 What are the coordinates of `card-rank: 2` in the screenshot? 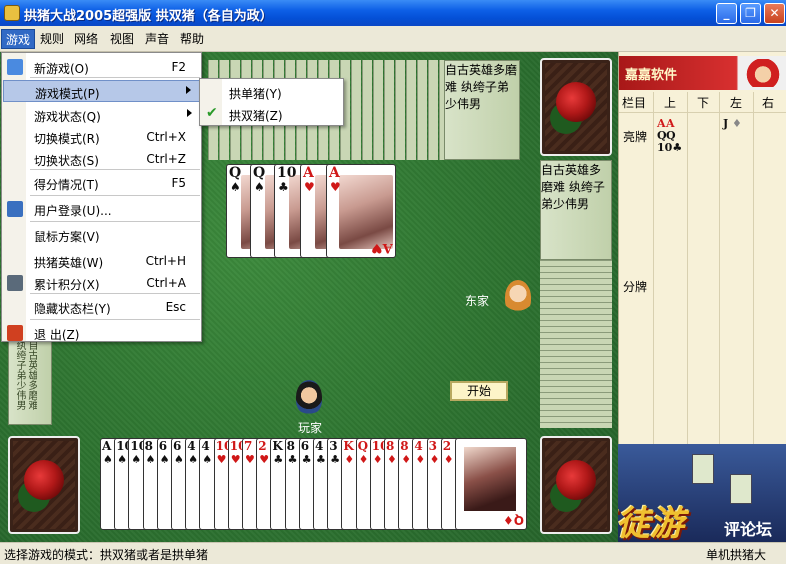 It's located at (447, 446).